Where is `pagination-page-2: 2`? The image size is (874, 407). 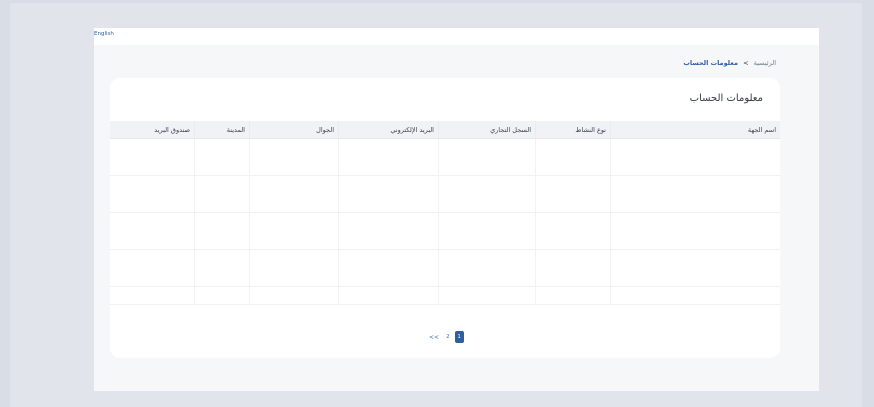 pagination-page-2: 2 is located at coordinates (448, 337).